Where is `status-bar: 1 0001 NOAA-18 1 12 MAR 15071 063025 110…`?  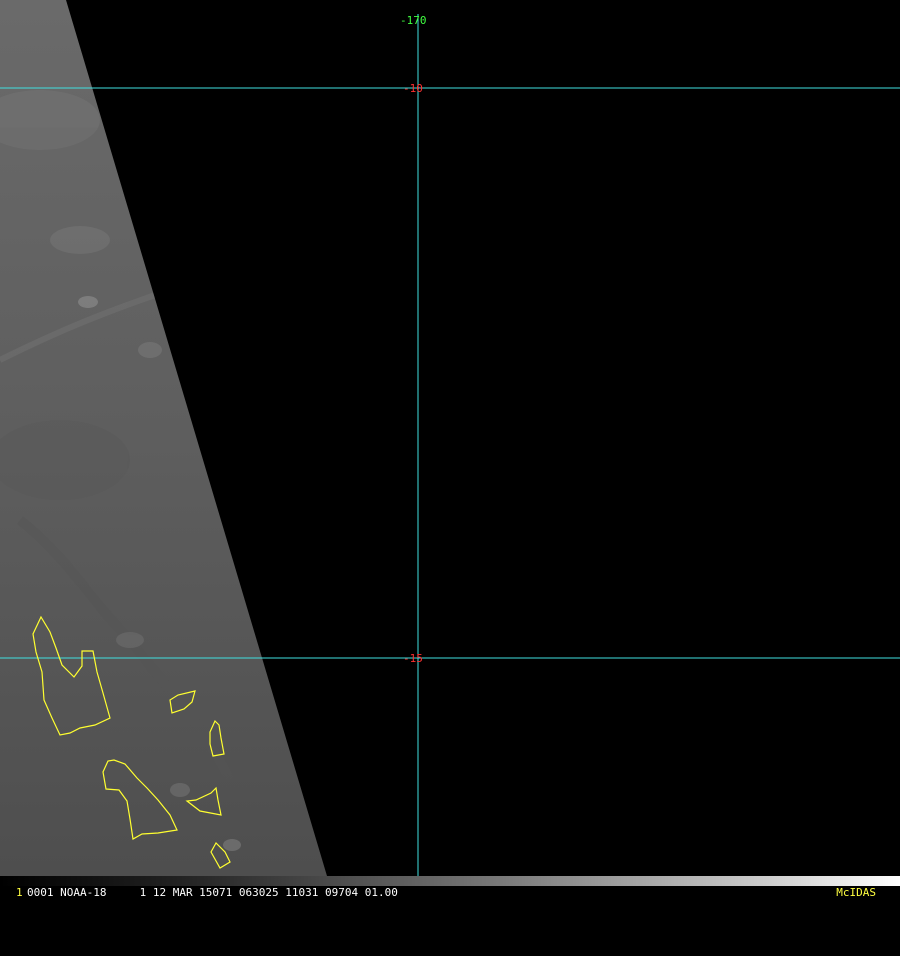 status-bar: 1 0001 NOAA-18 1 12 MAR 15071 063025 110… is located at coordinates (450, 888).